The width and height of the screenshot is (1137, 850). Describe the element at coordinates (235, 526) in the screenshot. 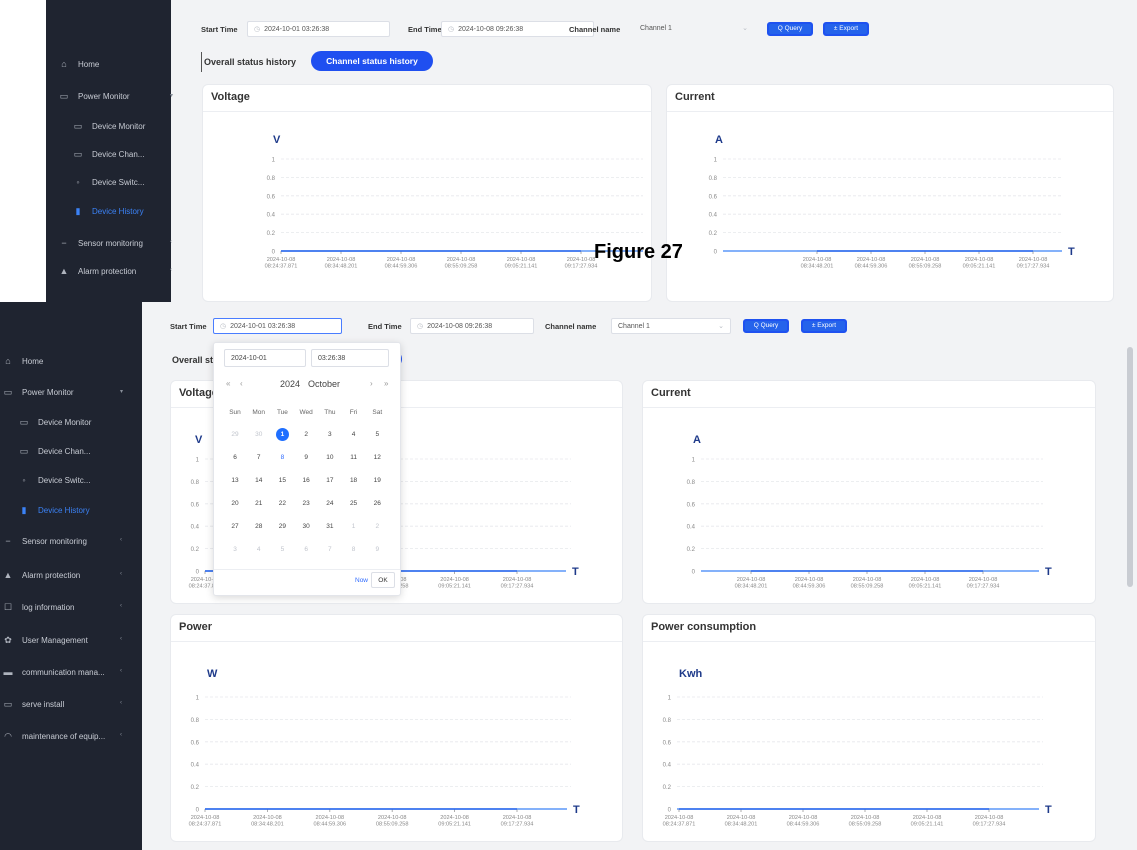

I see `calendar-day: 27` at that location.